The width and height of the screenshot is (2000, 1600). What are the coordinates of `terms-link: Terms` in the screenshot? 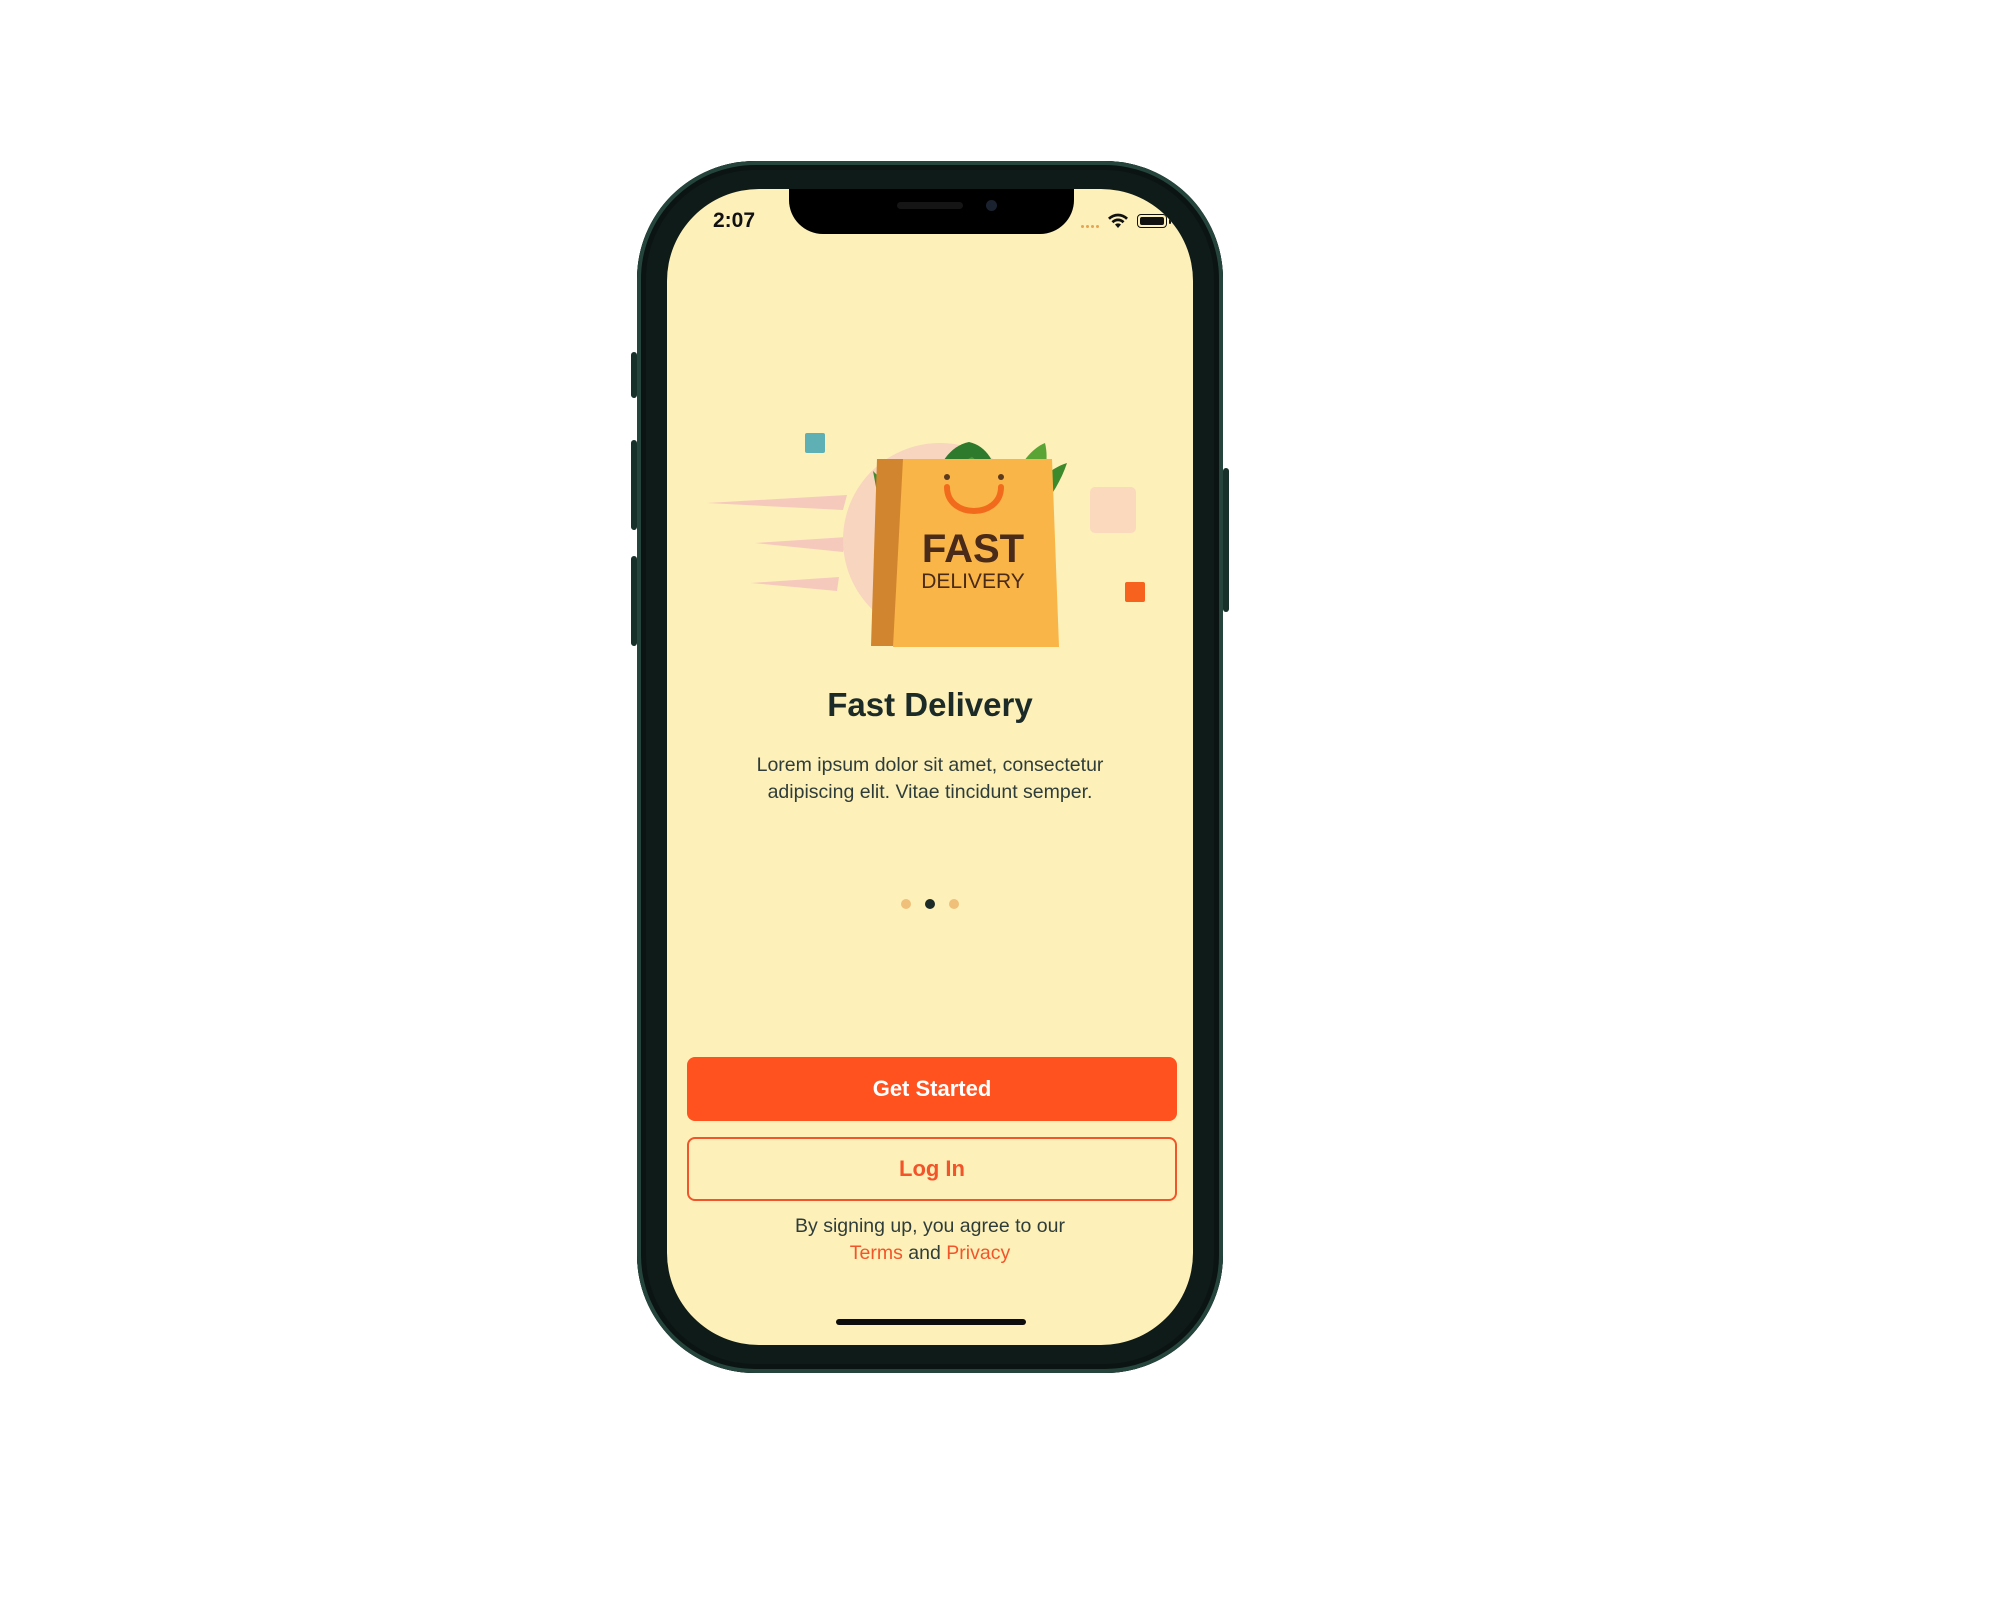 It's located at (876, 1253).